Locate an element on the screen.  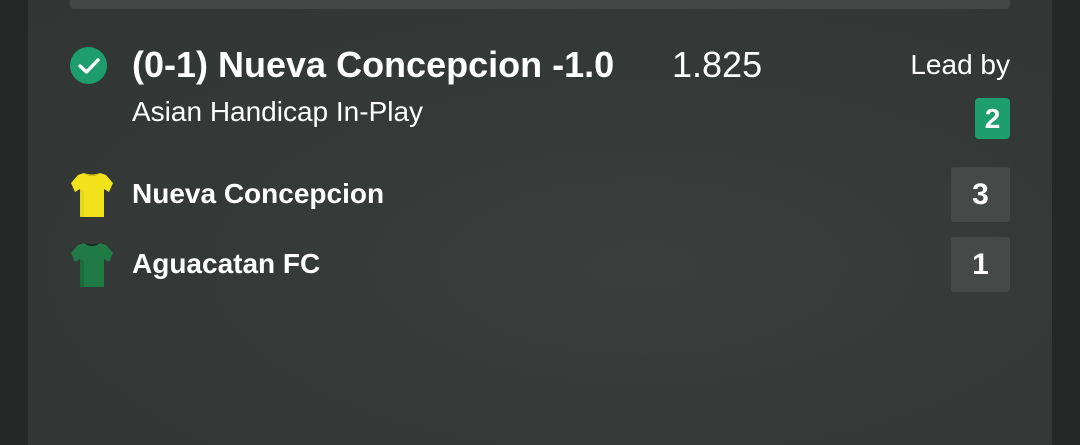
check-circle-icon is located at coordinates (88, 65).